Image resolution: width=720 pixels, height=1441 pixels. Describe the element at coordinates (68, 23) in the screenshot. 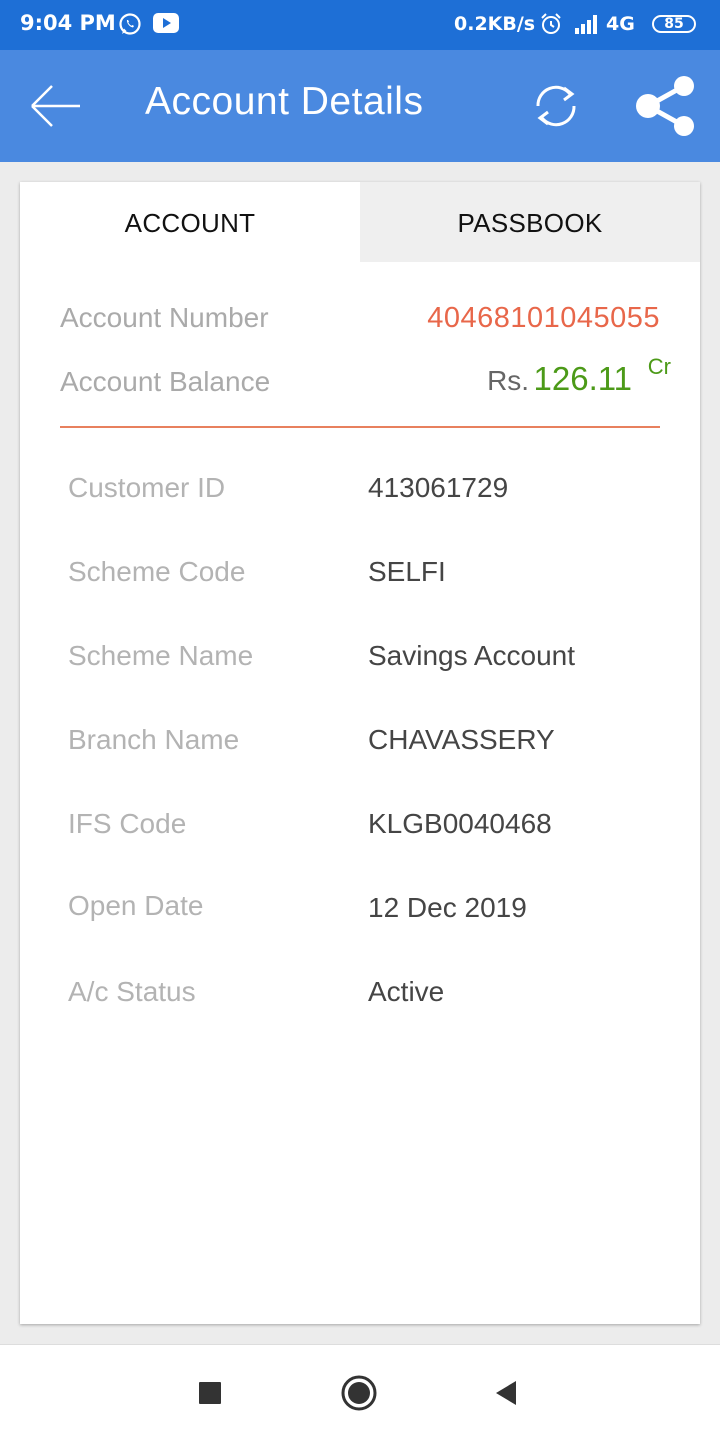

I see `status-time: 9:04 PM` at that location.